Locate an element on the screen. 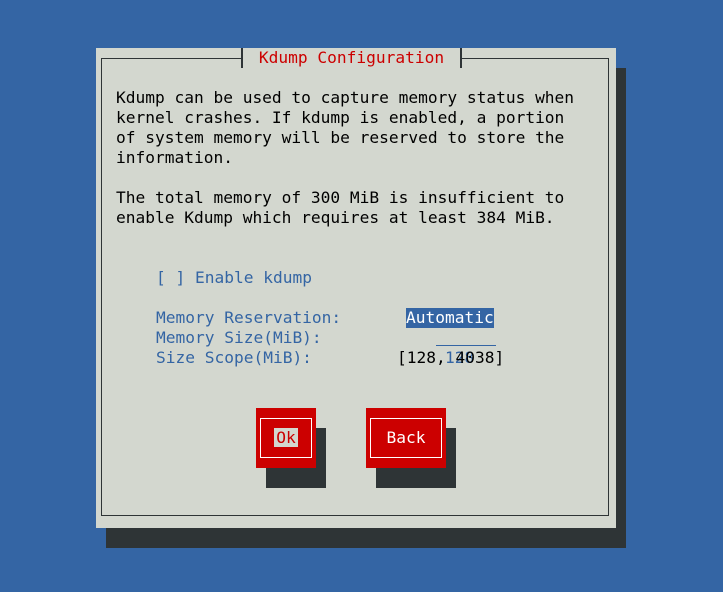 This screenshot has width=723, height=592. ok-button-label: Ok is located at coordinates (286, 437).